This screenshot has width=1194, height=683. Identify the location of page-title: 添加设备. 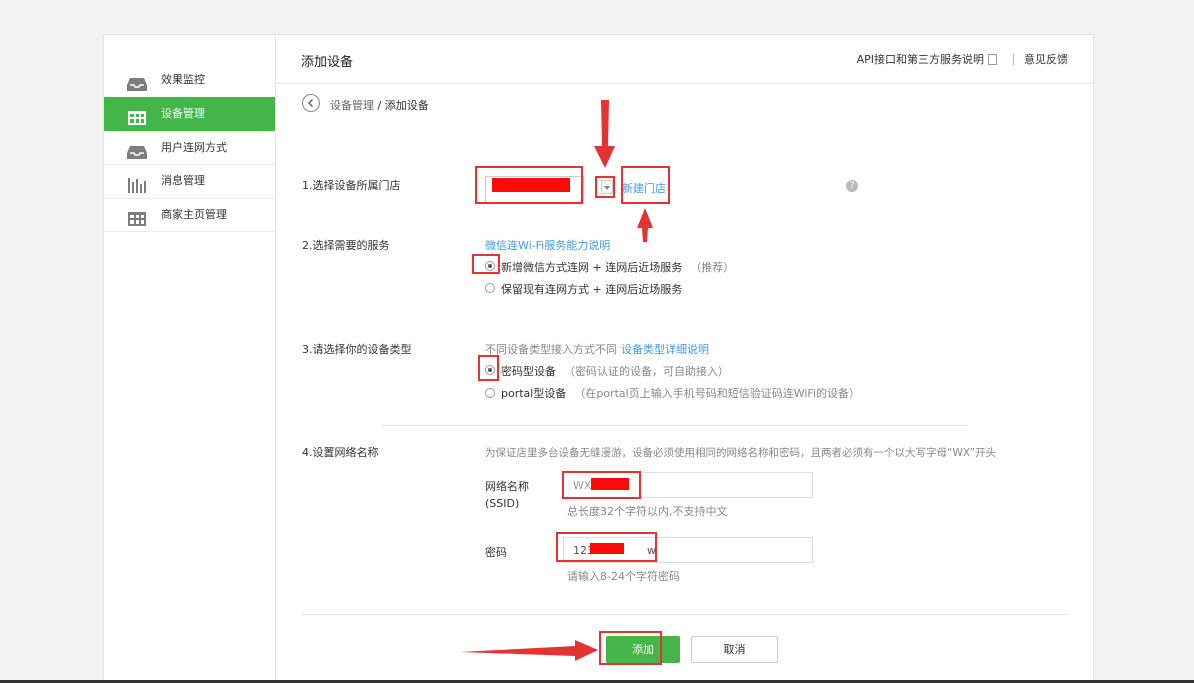
(327, 62).